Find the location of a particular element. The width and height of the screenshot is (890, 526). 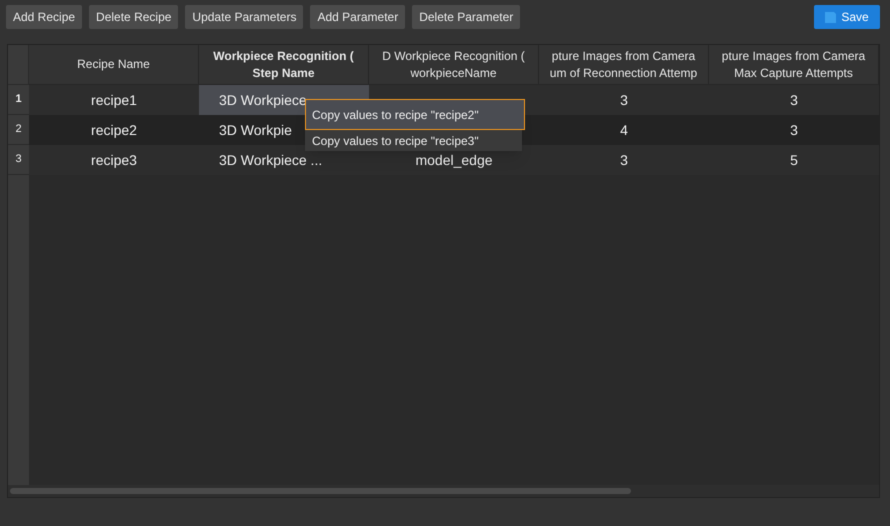

row-number: 3 is located at coordinates (18, 160).